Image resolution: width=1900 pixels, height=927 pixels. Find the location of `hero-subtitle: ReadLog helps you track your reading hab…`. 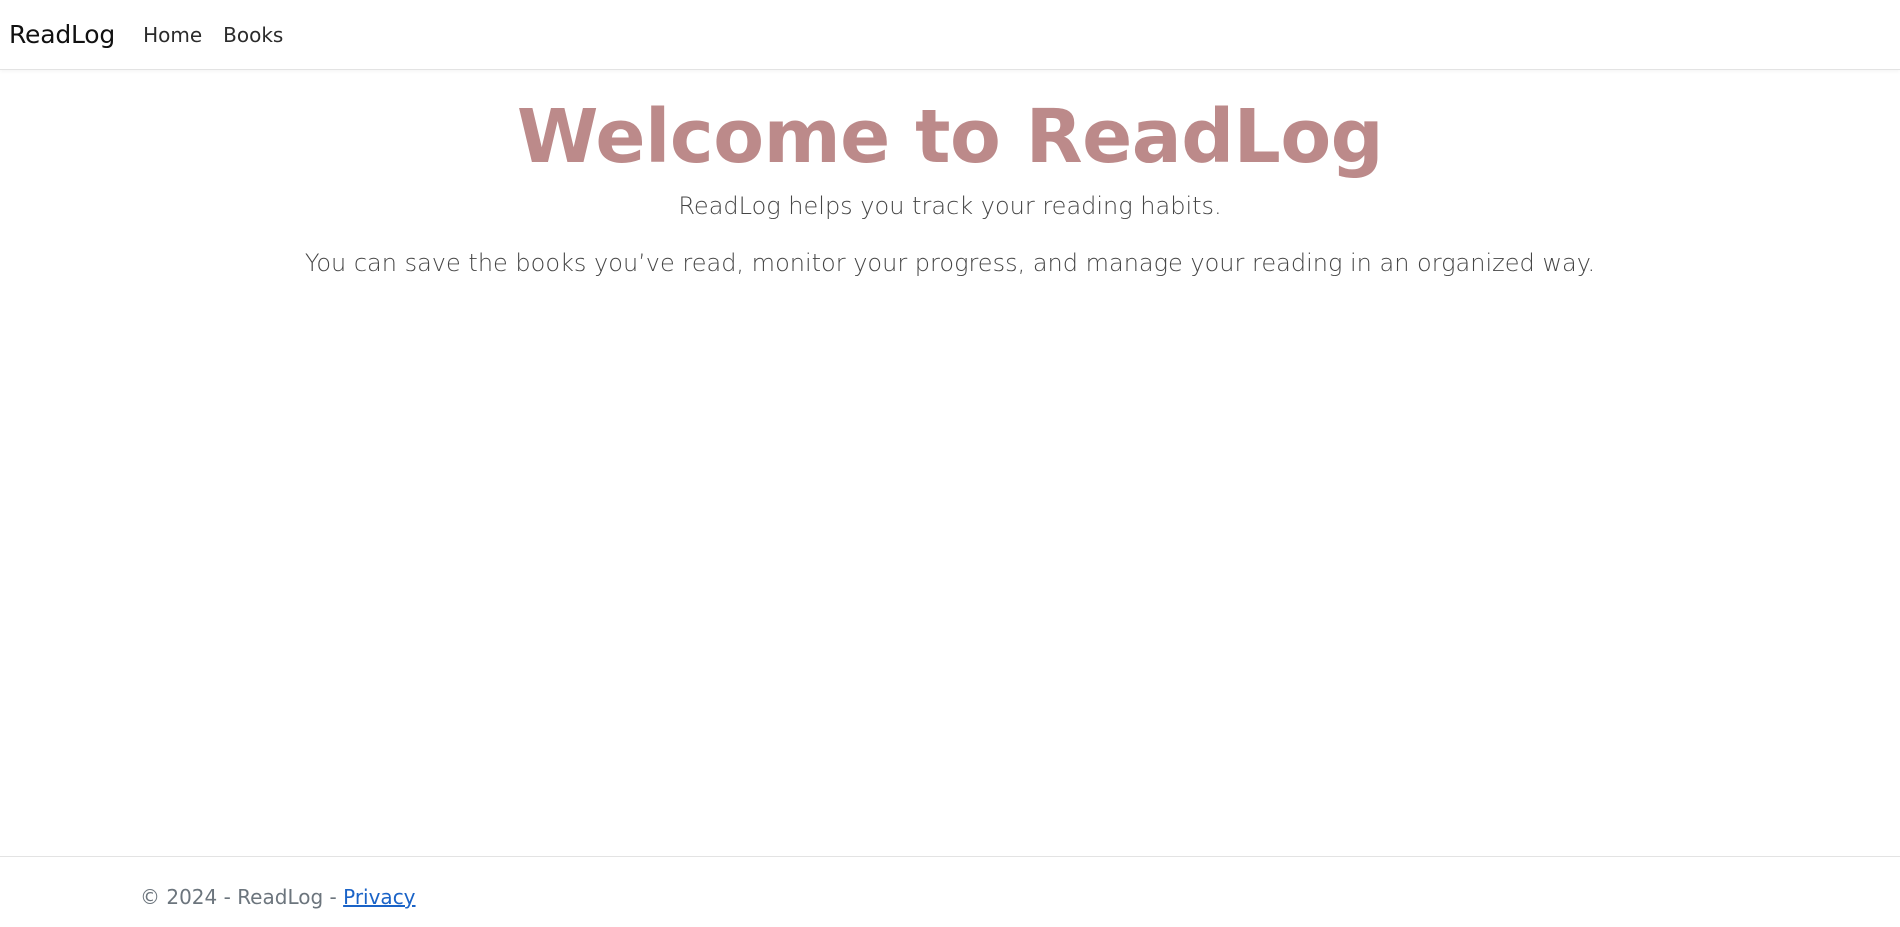

hero-subtitle: ReadLog helps you track your reading hab… is located at coordinates (950, 206).